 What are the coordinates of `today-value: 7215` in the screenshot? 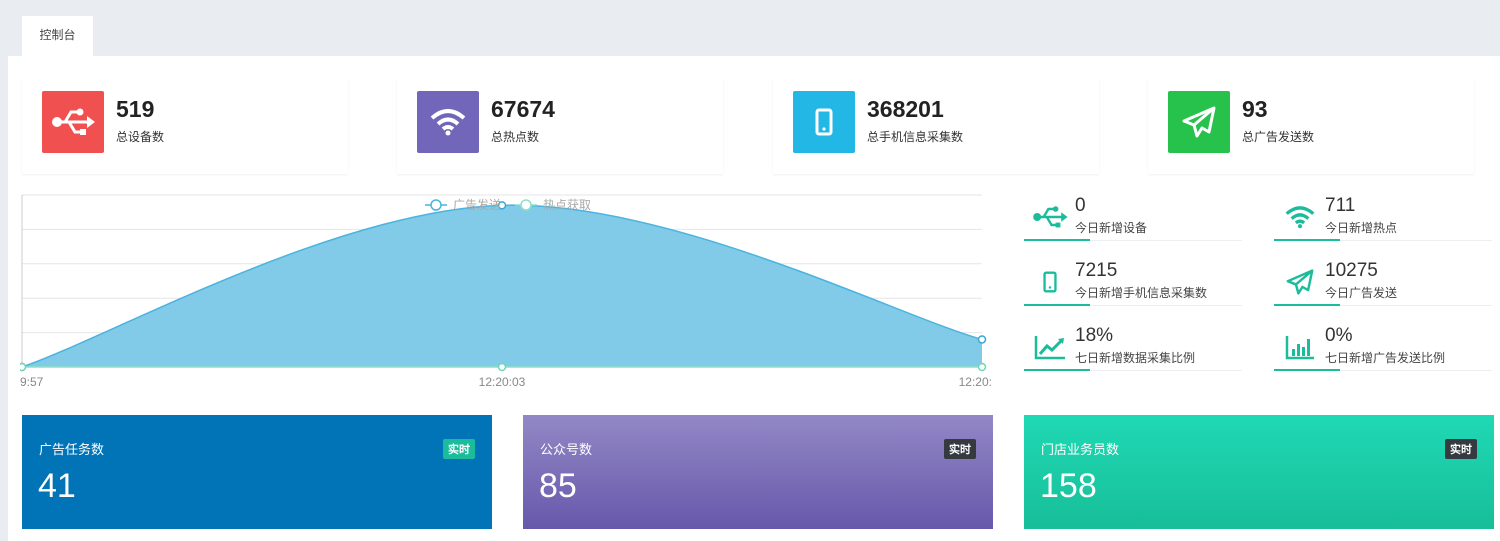 It's located at (1096, 270).